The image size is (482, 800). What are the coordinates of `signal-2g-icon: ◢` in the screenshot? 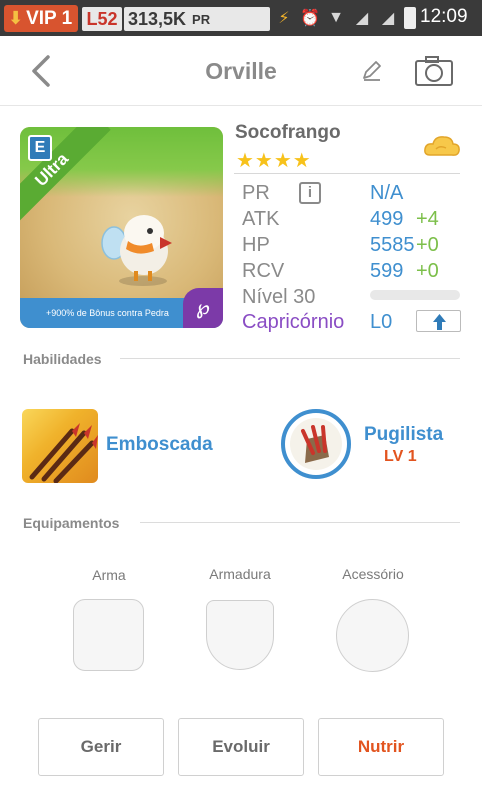 It's located at (362, 18).